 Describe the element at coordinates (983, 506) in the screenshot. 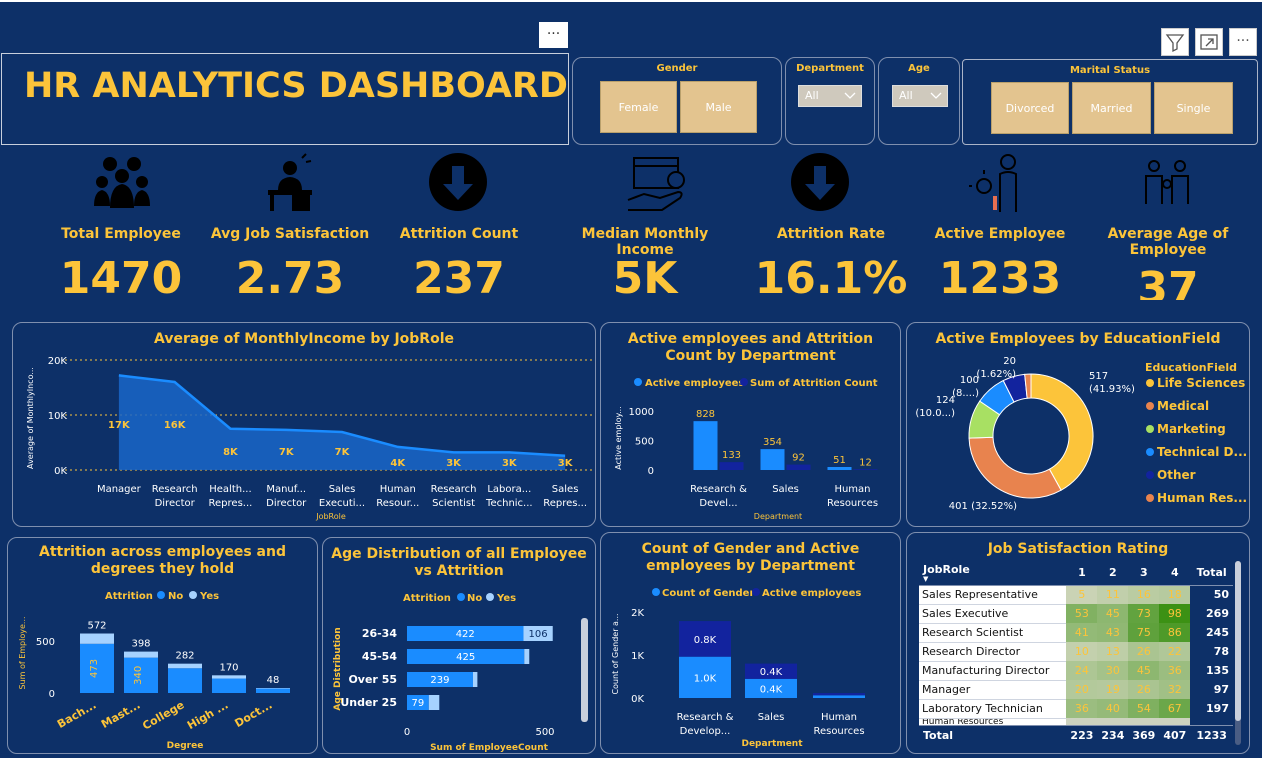

I see `slice-label: 401 (32.52%)` at that location.